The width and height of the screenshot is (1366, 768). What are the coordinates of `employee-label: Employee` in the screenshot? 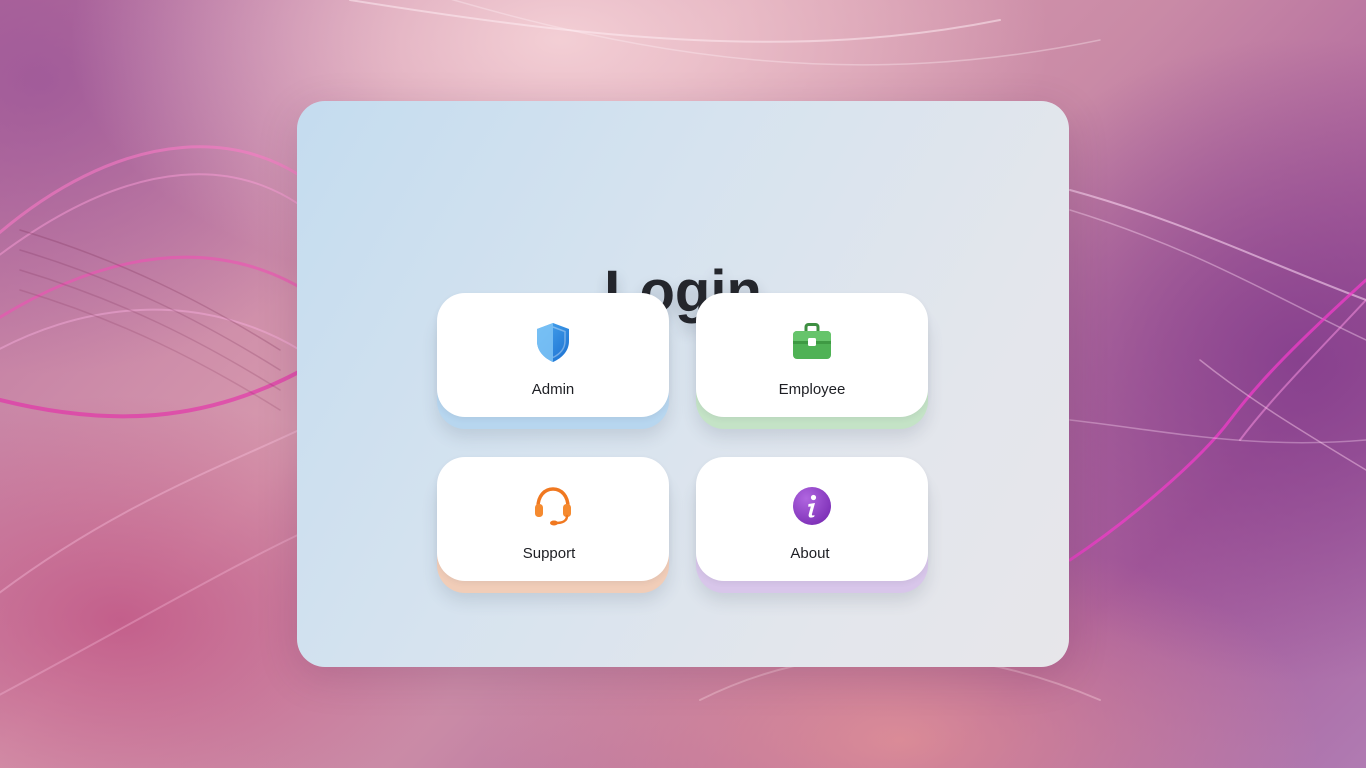 It's located at (812, 389).